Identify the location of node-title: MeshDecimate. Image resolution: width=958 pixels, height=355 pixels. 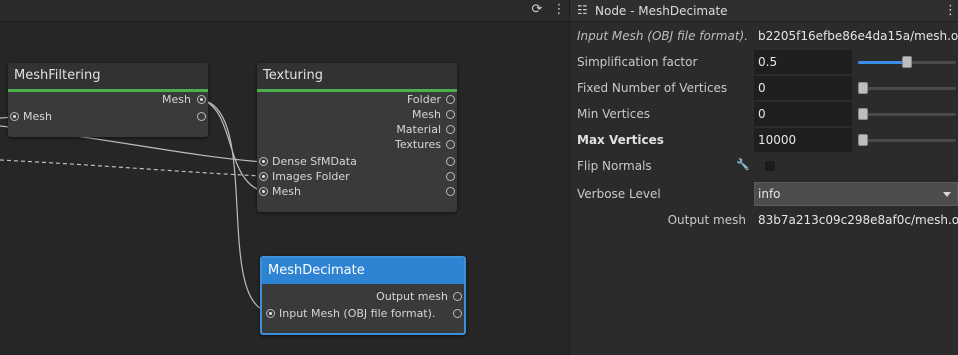
(363, 271).